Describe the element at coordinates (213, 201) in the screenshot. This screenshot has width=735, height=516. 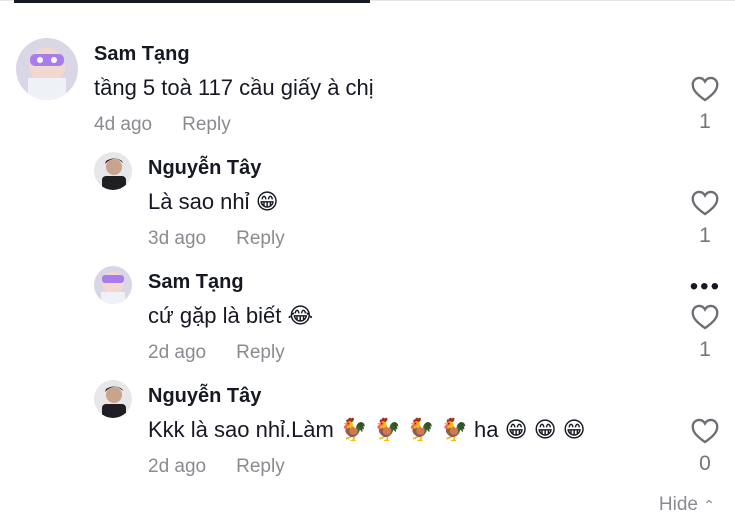
I see `comment-text: Là sao nhỉ 😁` at that location.